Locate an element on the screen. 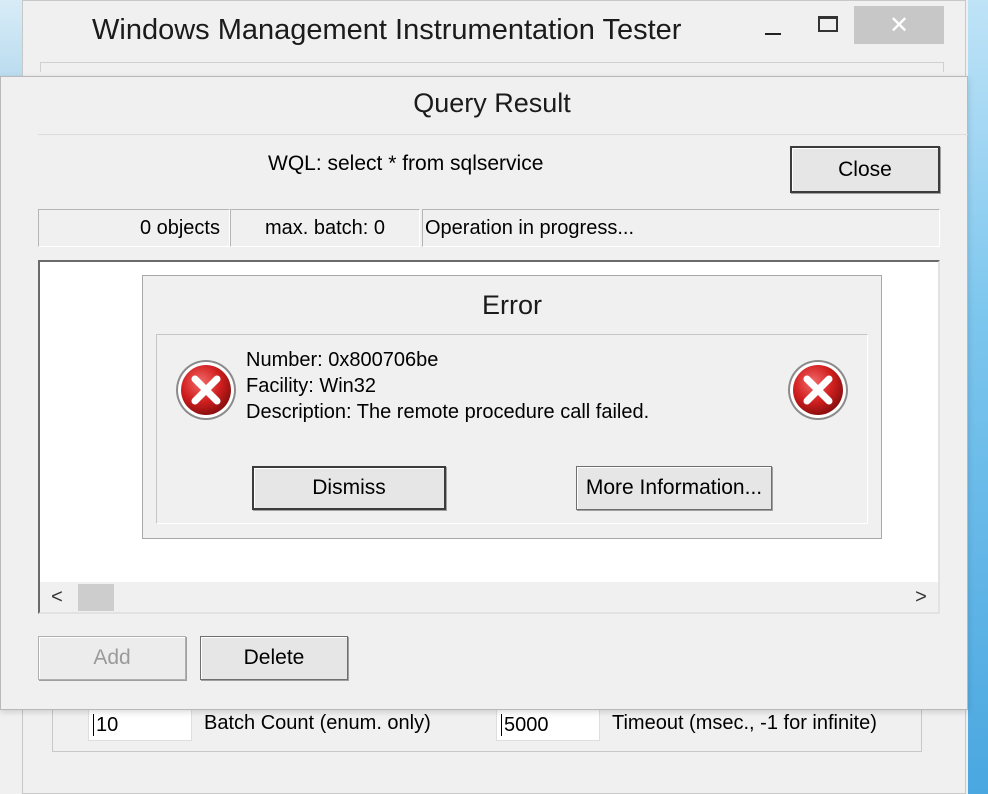 The height and width of the screenshot is (794, 988). wql-query-text: WQL: select * from sqlservice is located at coordinates (406, 163).